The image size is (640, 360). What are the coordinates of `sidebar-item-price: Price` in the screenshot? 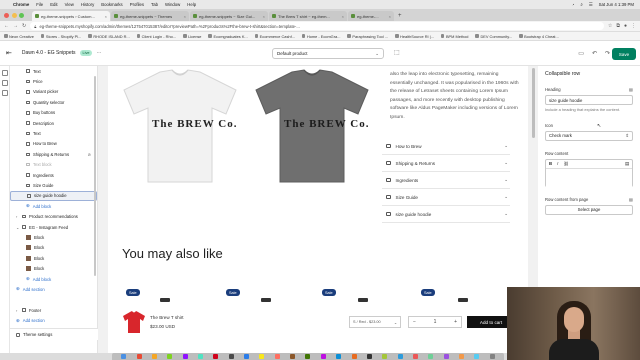 It's located at (53, 81).